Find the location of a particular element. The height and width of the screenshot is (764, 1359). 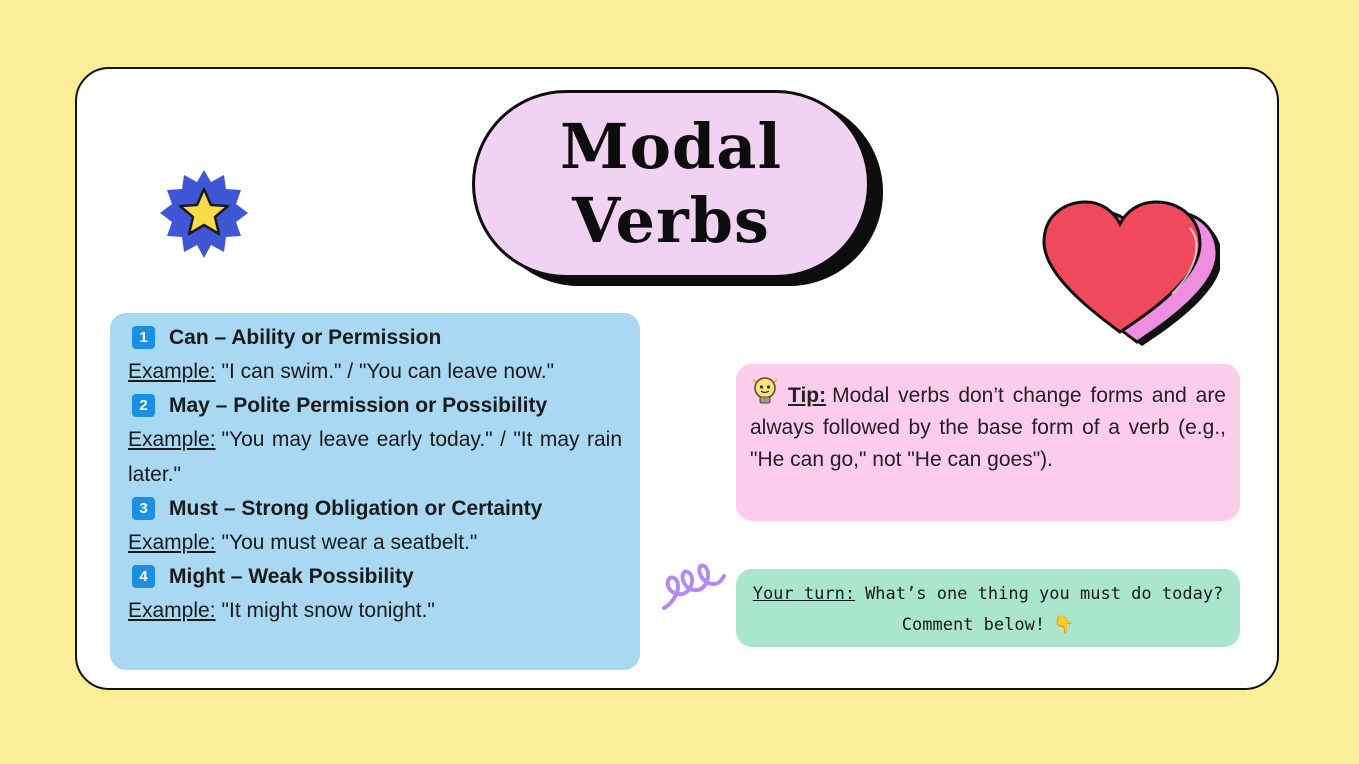

number-badge: 3 is located at coordinates (143, 508).